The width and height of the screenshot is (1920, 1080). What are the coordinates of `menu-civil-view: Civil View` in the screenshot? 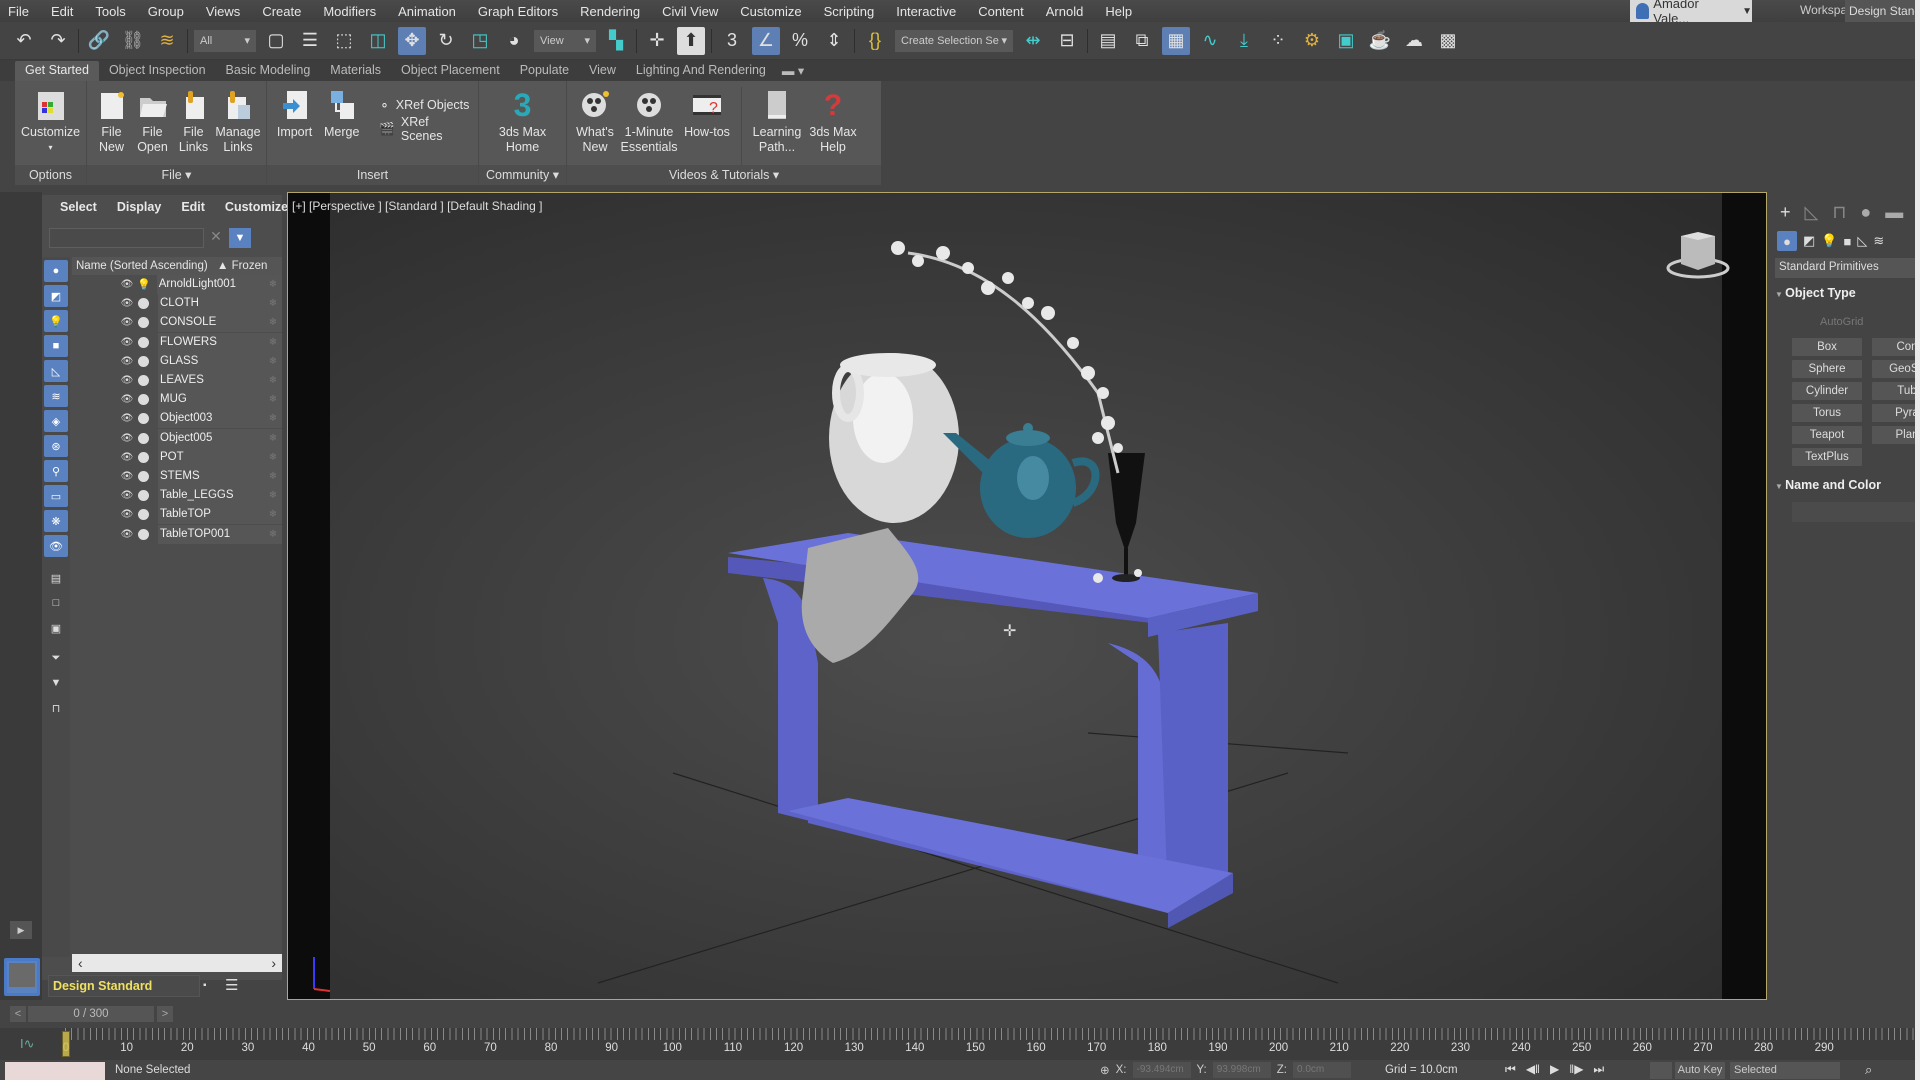 It's located at (693, 11).